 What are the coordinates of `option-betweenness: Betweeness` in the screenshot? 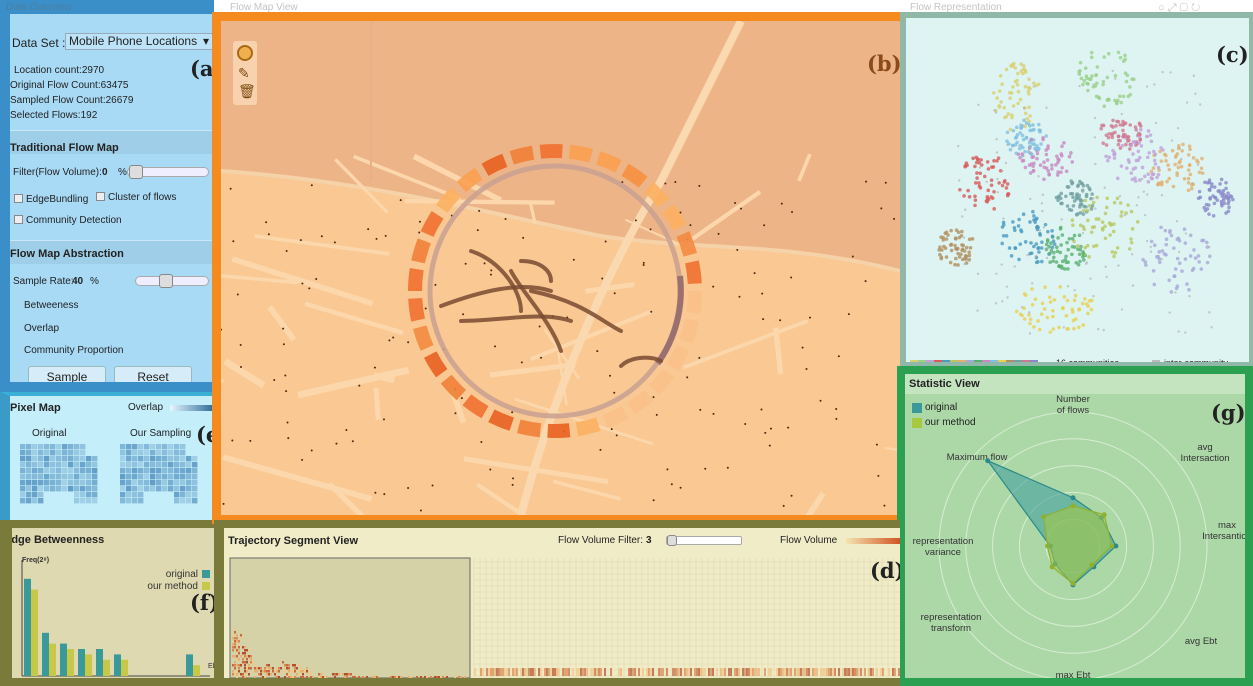 It's located at (51, 305).